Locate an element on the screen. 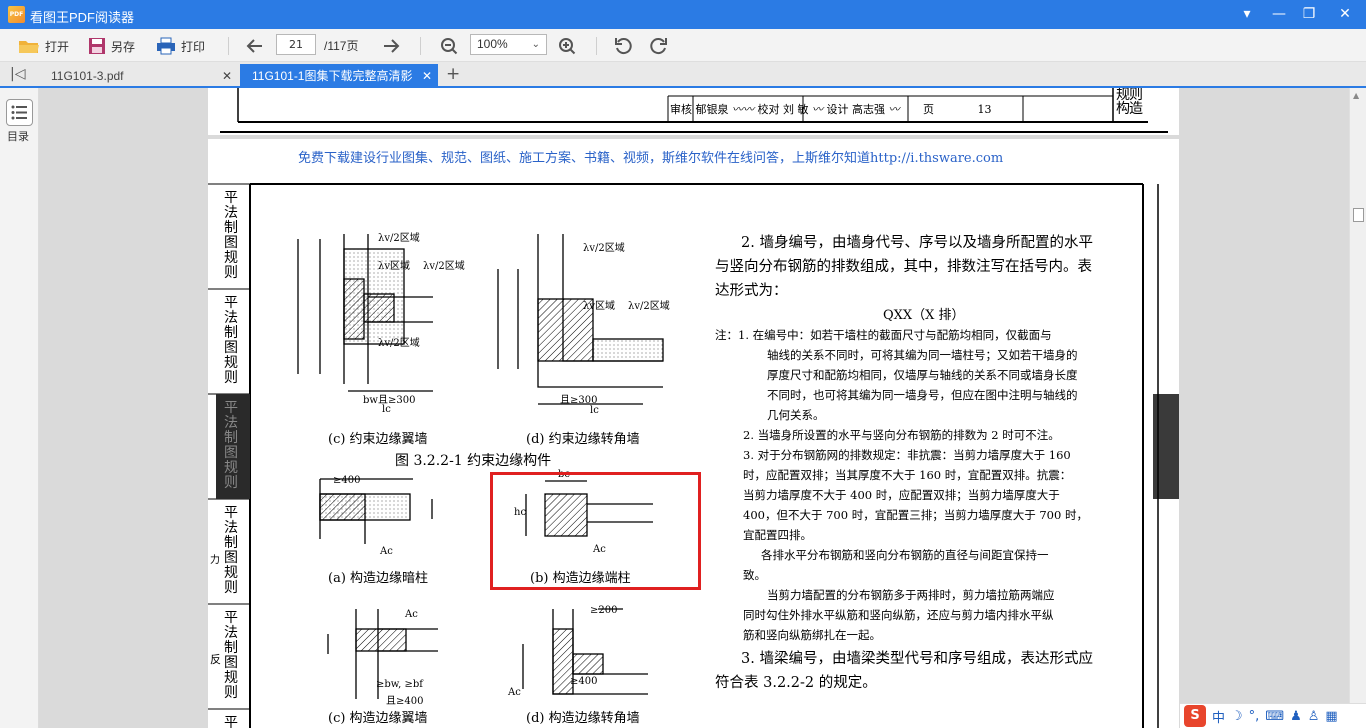 The width and height of the screenshot is (1366, 728). zoom-in-icon is located at coordinates (567, 46).